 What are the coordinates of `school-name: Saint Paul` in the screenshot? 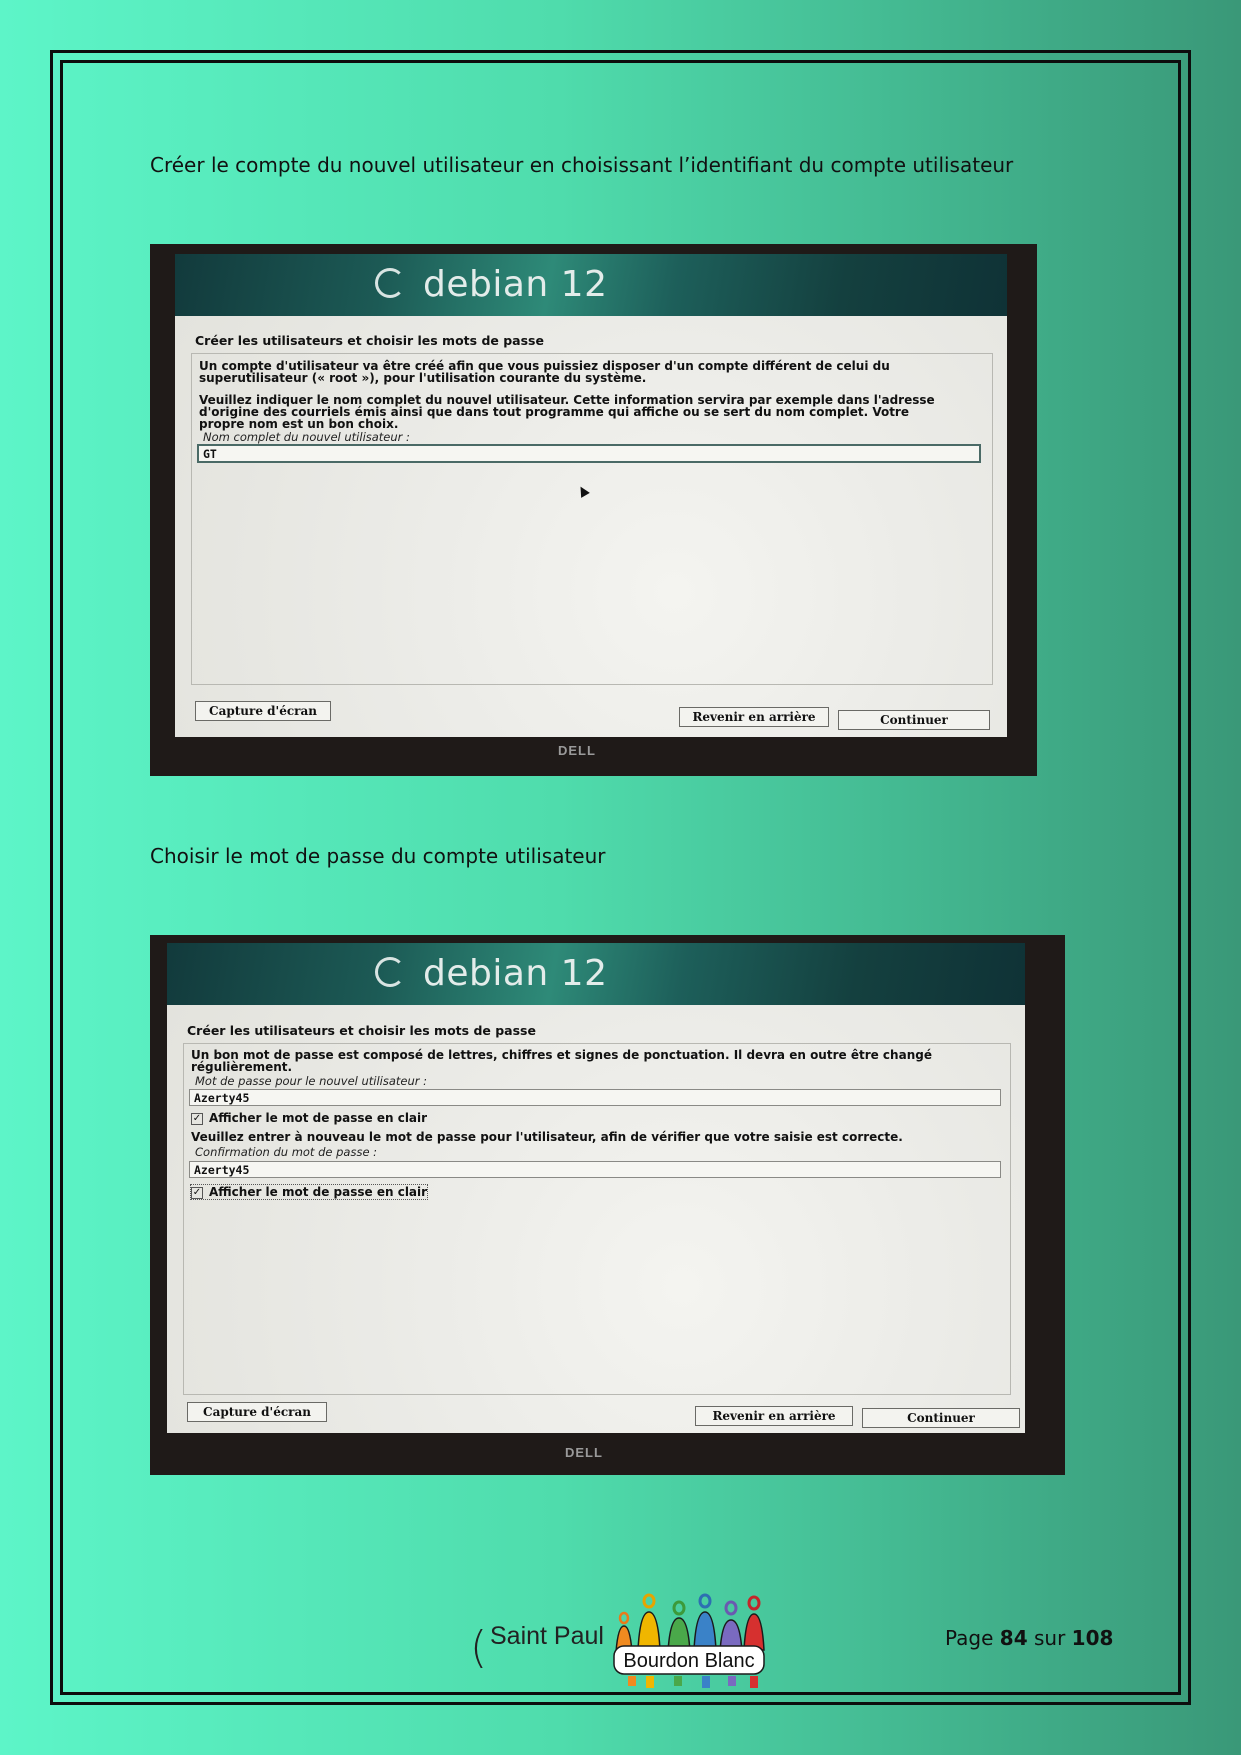 It's located at (547, 1636).